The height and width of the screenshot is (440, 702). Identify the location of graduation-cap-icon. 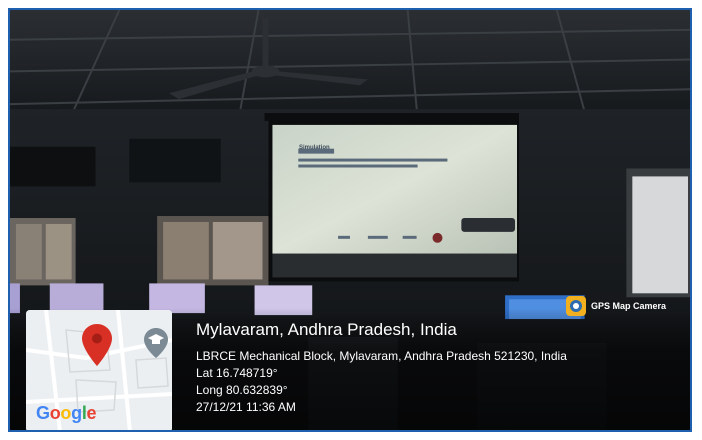
(156, 343).